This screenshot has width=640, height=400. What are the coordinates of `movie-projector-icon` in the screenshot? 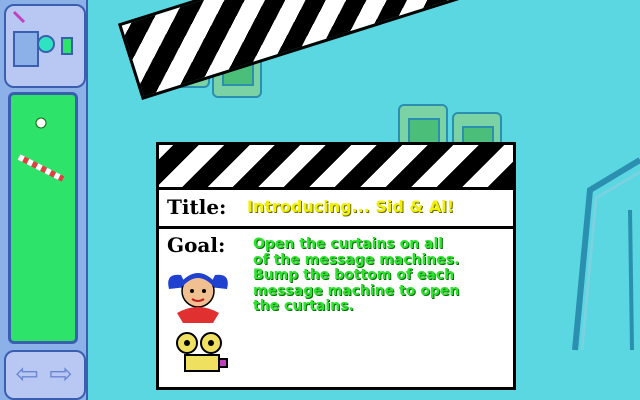 It's located at (202, 352).